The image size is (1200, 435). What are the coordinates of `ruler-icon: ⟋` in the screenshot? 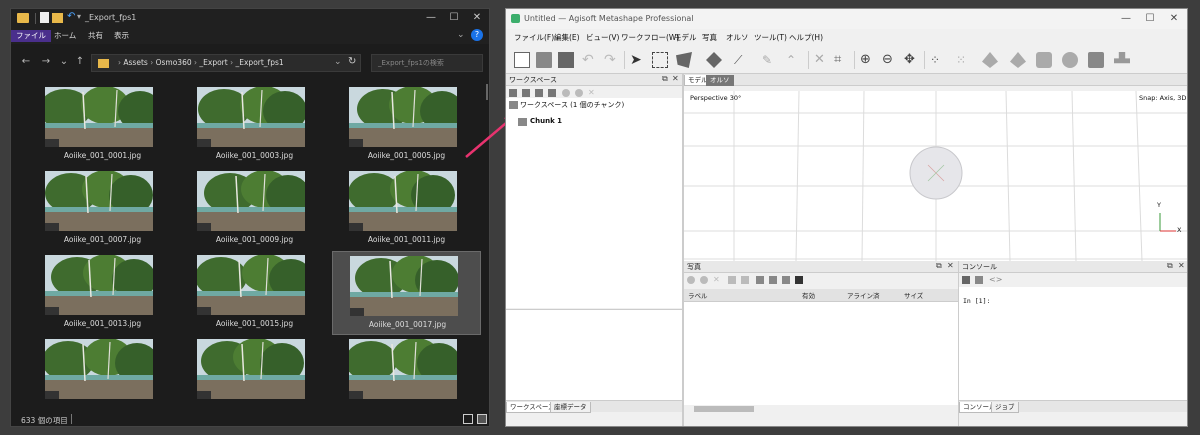 It's located at (742, 60).